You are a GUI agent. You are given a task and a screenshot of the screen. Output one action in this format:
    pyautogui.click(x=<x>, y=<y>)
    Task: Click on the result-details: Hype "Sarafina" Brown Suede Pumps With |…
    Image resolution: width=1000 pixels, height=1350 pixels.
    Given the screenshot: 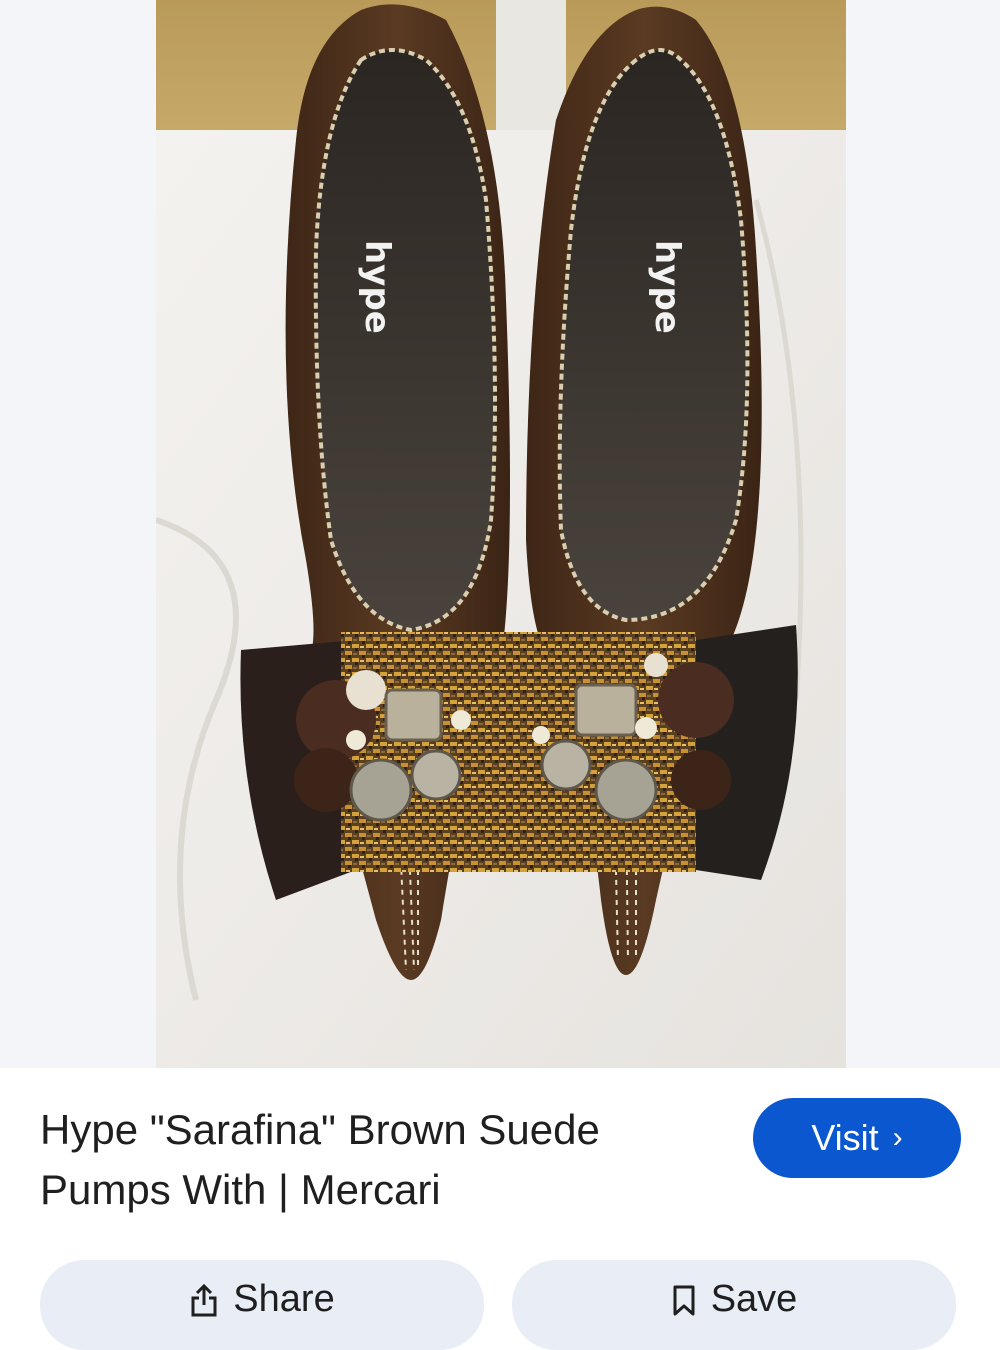 What is the action you would take?
    pyautogui.click(x=500, y=1153)
    